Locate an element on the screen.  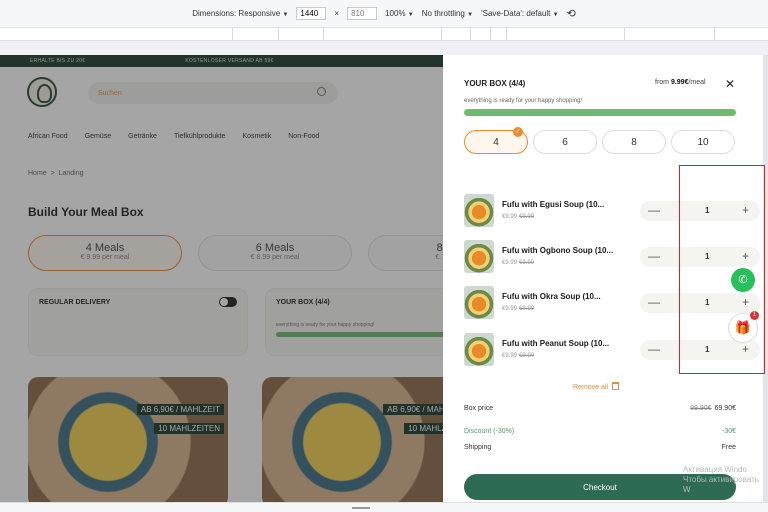
size-option-4: 4 is located at coordinates (496, 140).